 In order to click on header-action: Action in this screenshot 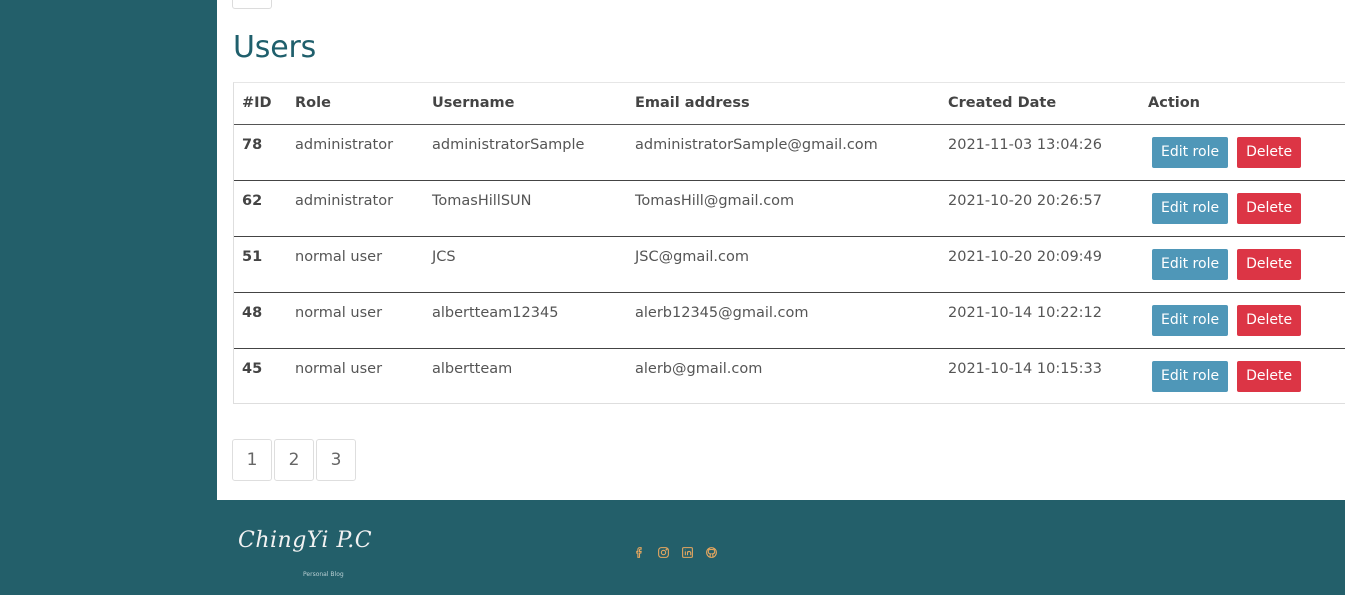, I will do `click(1242, 104)`.